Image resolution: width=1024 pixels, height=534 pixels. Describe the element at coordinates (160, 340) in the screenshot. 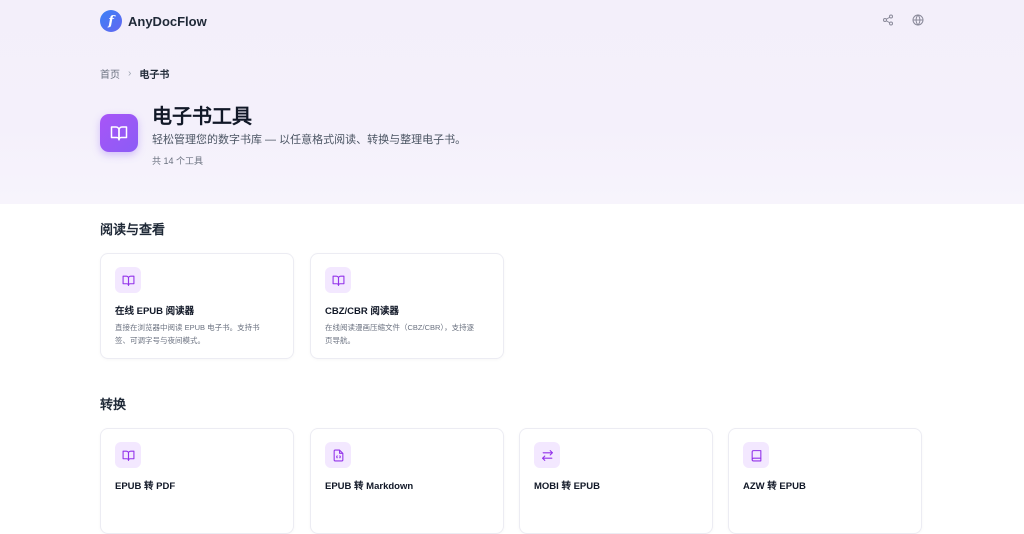

I see `card-description-line: 签、可调字号与夜间模式。` at that location.